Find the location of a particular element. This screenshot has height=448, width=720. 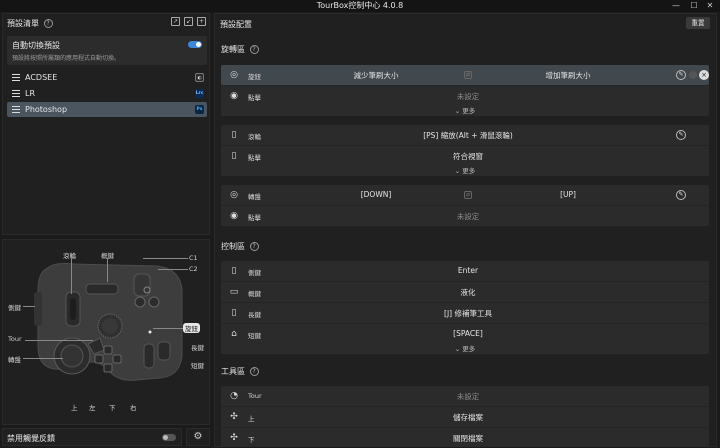

minimize-button: — is located at coordinates (676, 6).